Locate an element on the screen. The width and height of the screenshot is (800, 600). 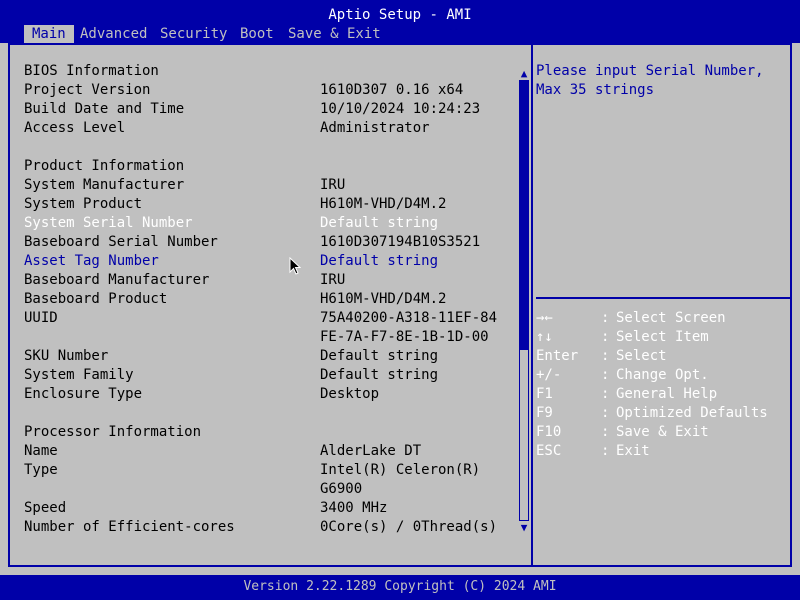
system-manufacturer-value: IRU is located at coordinates (333, 185).